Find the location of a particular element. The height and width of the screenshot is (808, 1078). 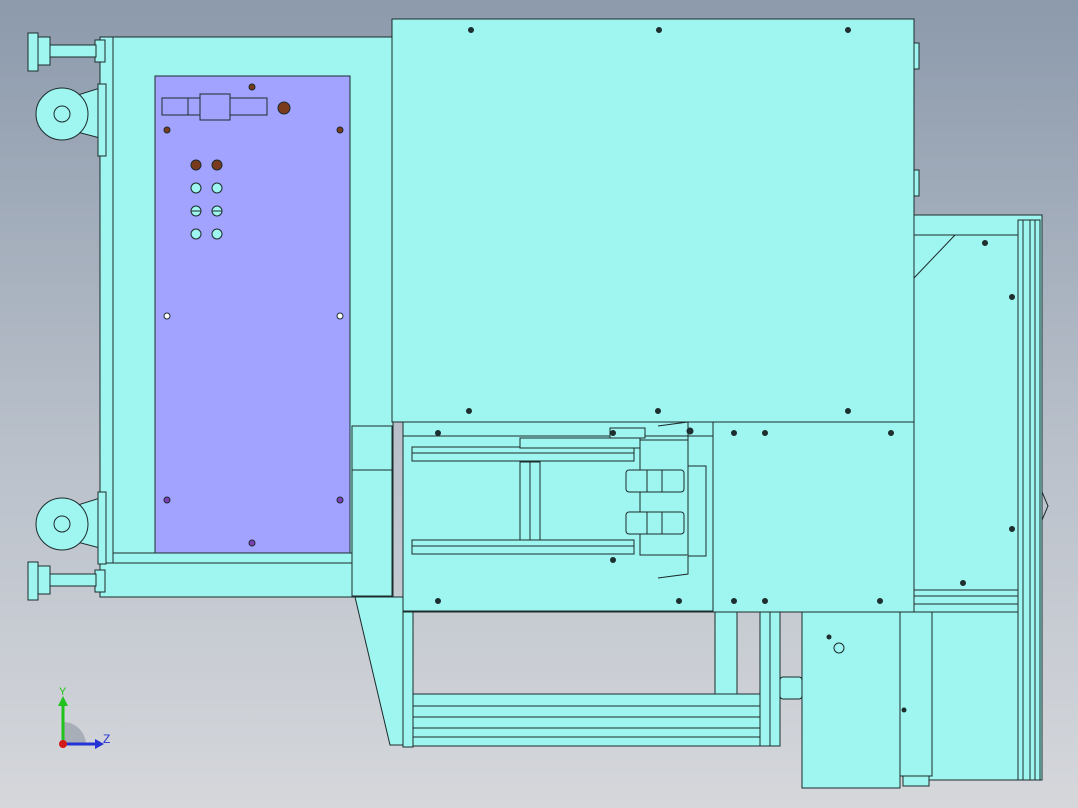

lower-frame is located at coordinates (578, 672).